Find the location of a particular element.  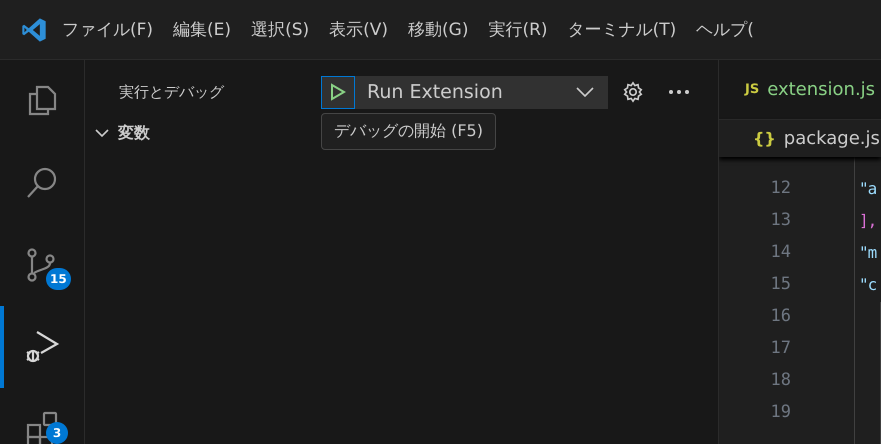

chevron-down-icon is located at coordinates (585, 92).